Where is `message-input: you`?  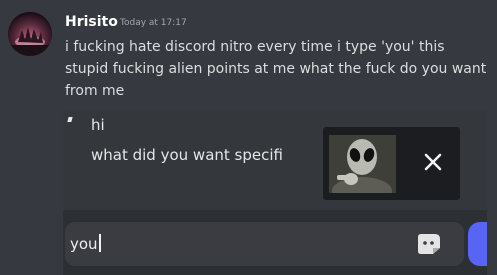
message-input: you is located at coordinates (264, 244).